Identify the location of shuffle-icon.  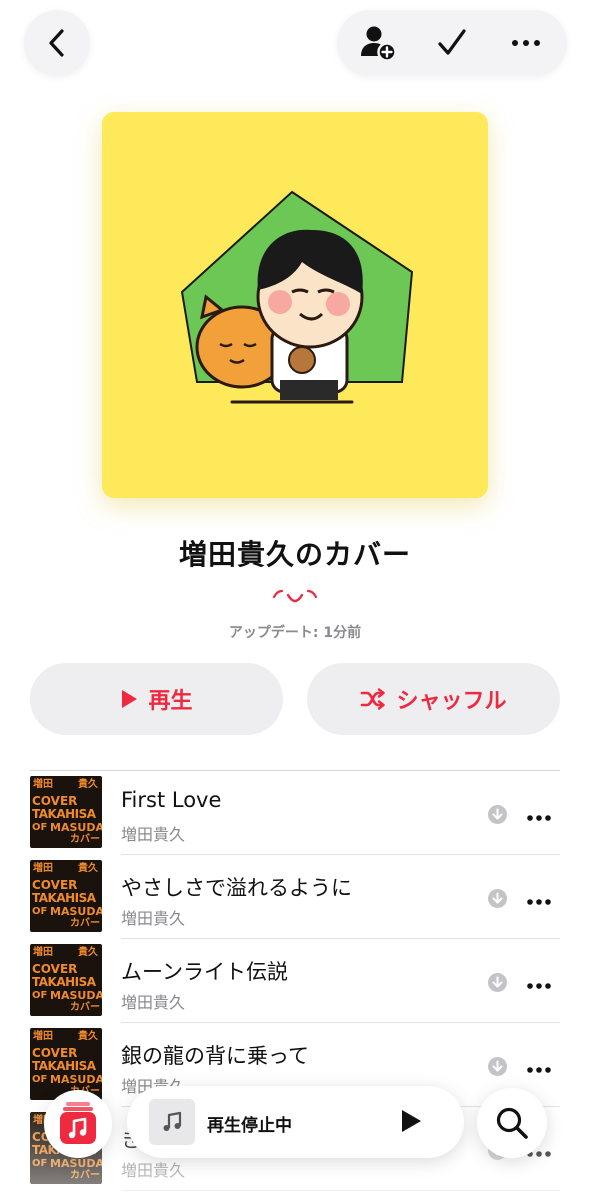
(373, 699).